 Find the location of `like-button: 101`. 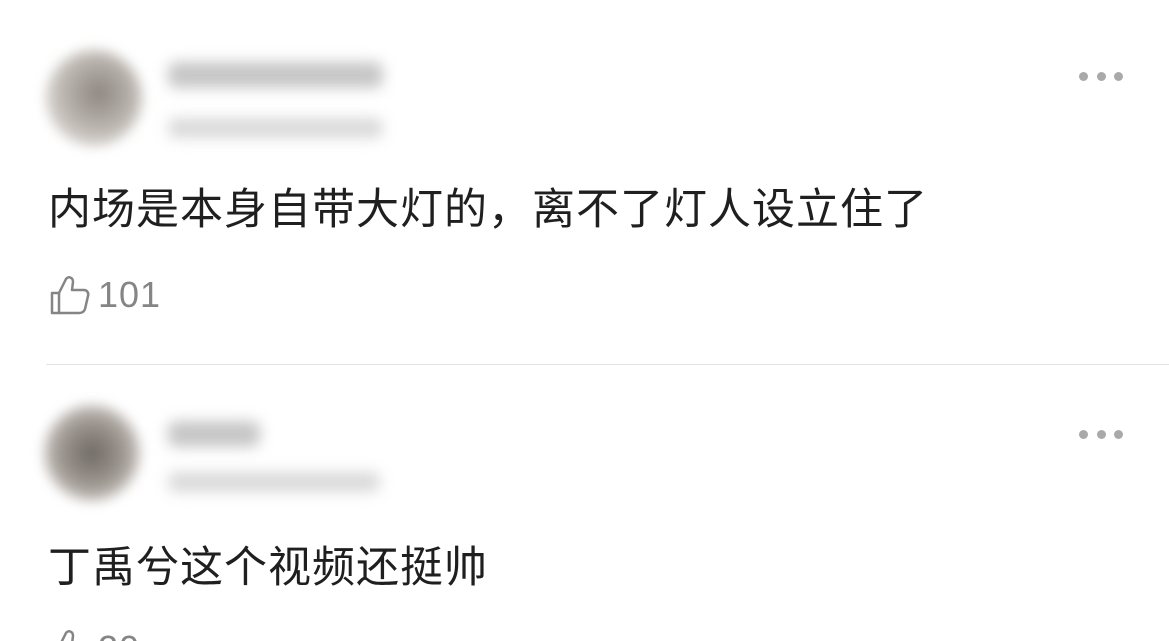

like-button: 101 is located at coordinates (104, 295).